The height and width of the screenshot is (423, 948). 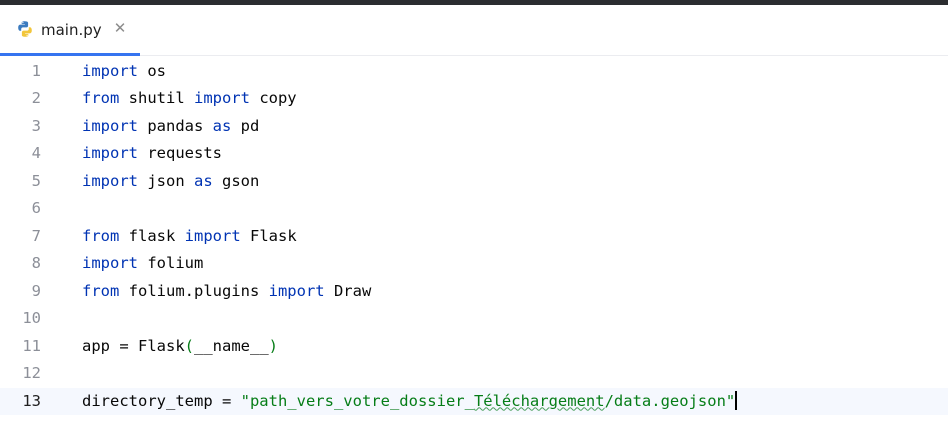 What do you see at coordinates (31, 373) in the screenshot?
I see `line-number: 12` at bounding box center [31, 373].